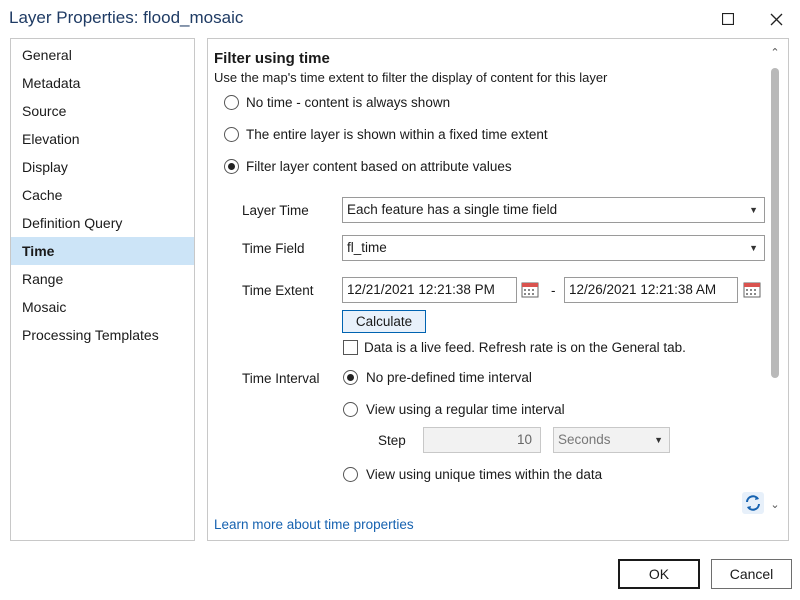  Describe the element at coordinates (775, 223) in the screenshot. I see `scrollbar-thumb` at that location.